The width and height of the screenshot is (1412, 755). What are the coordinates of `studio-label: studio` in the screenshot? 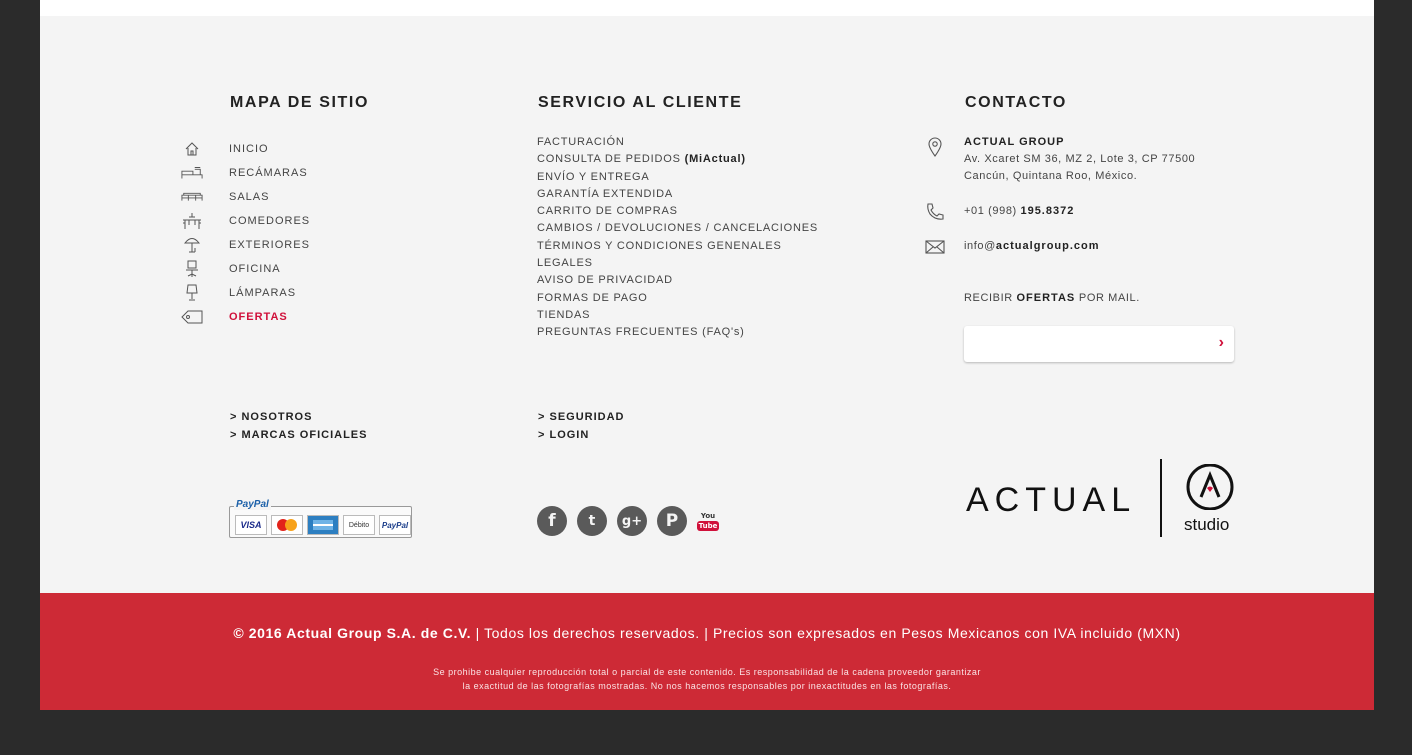 It's located at (1207, 524).